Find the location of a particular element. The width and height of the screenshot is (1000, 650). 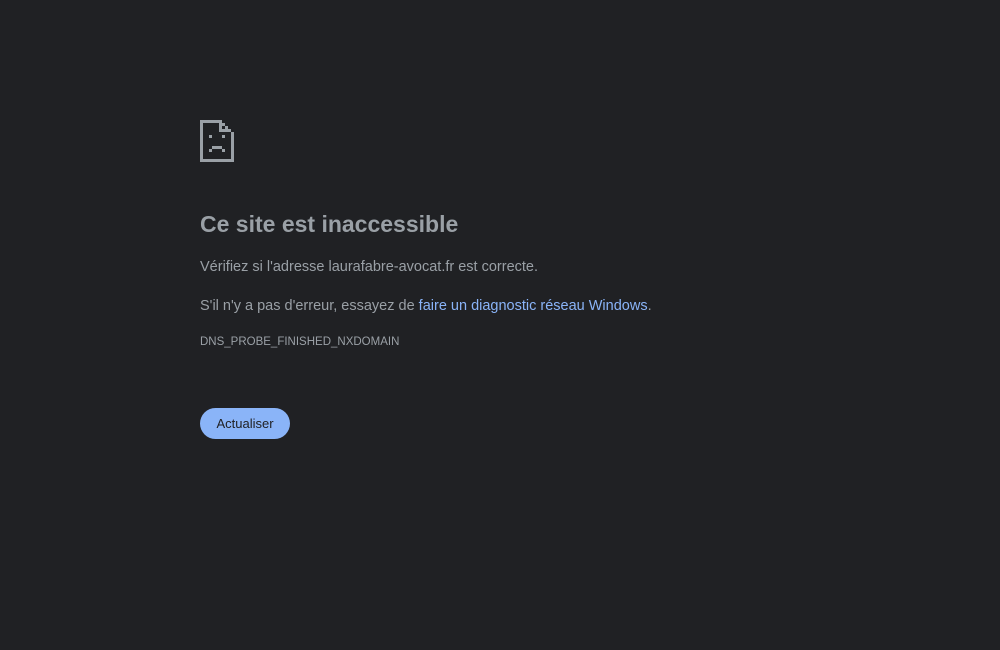

page-title: Ce site est inaccessible is located at coordinates (329, 224).